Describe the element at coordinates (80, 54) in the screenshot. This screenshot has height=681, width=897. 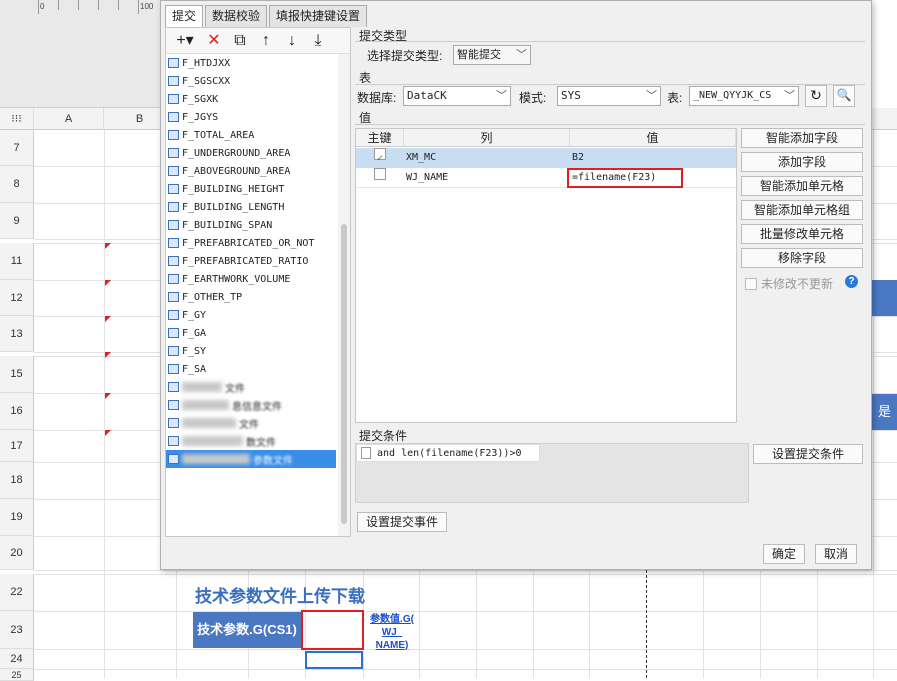
I see `ruler: 0 100` at that location.